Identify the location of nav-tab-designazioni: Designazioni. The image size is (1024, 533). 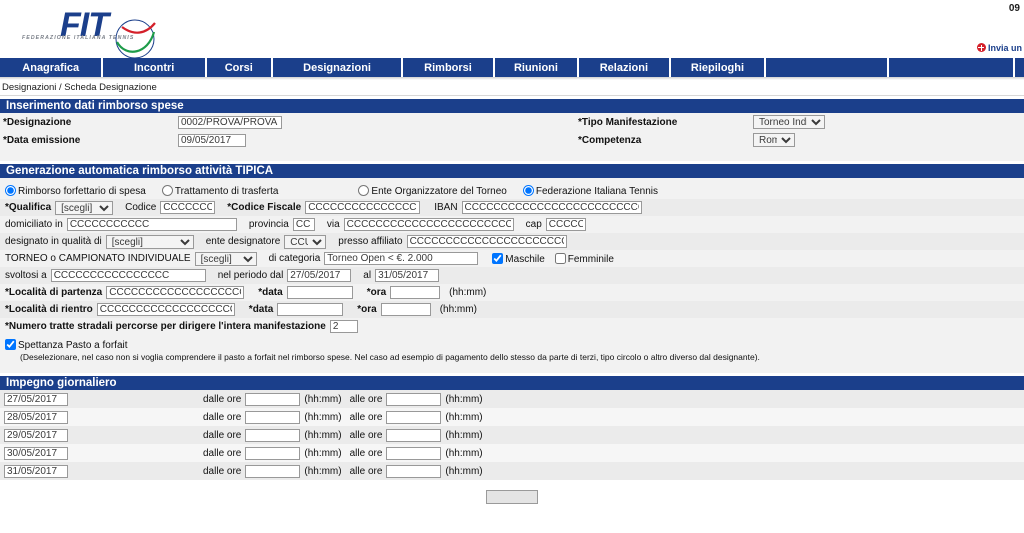
(337, 67).